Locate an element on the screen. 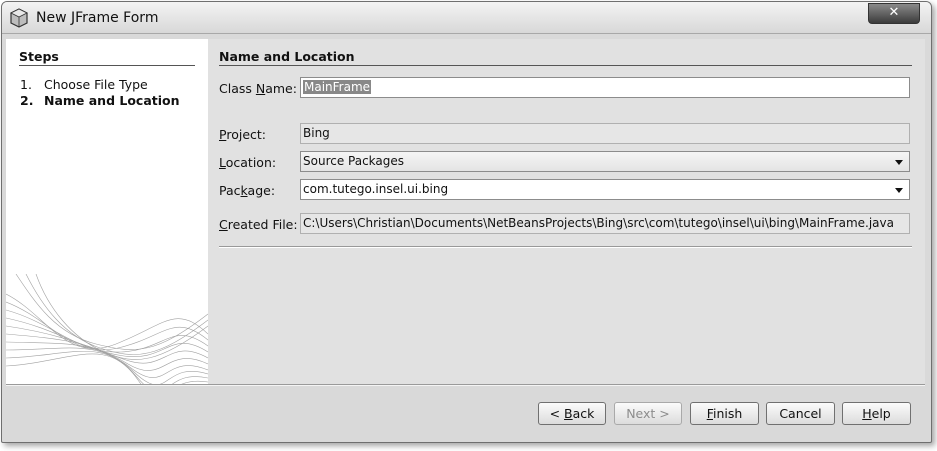 This screenshot has width=937, height=451. class-name-label: Class Name: is located at coordinates (258, 88).